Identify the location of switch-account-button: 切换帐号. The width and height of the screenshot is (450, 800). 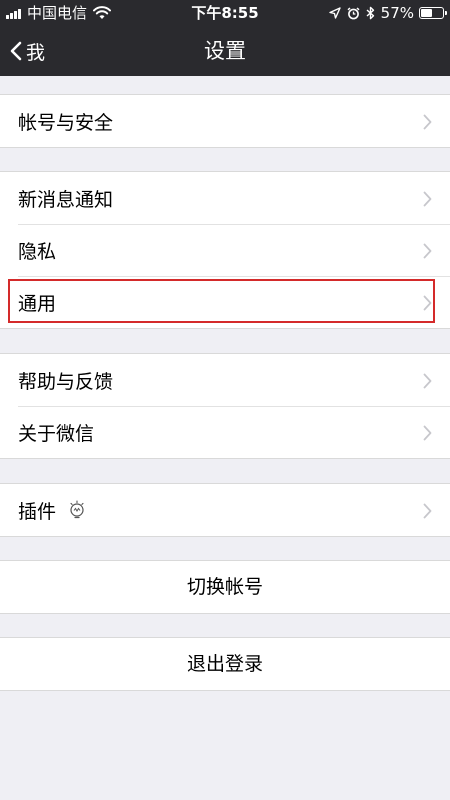
(225, 587).